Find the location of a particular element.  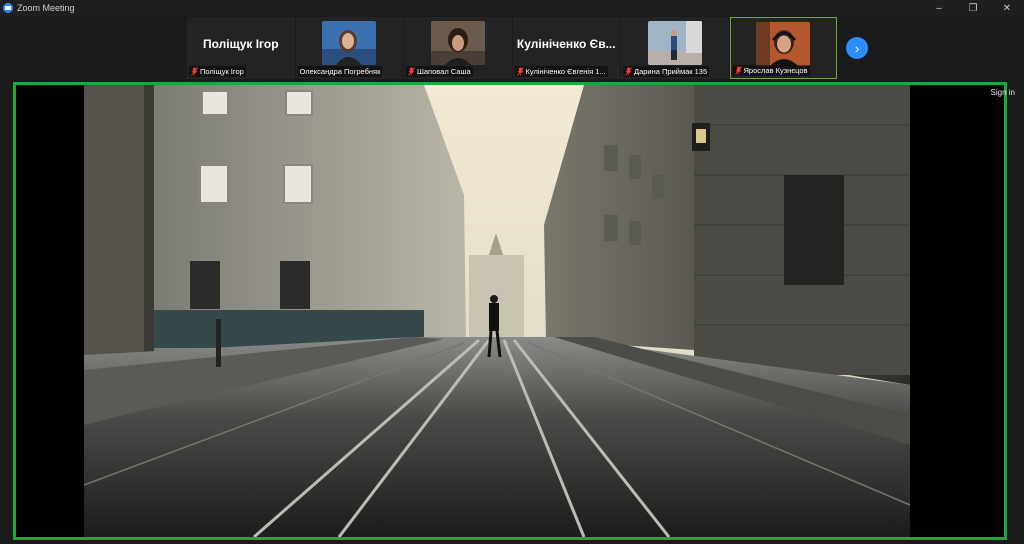

participant-name: Ярослав Кузнєцов is located at coordinates (775, 70).